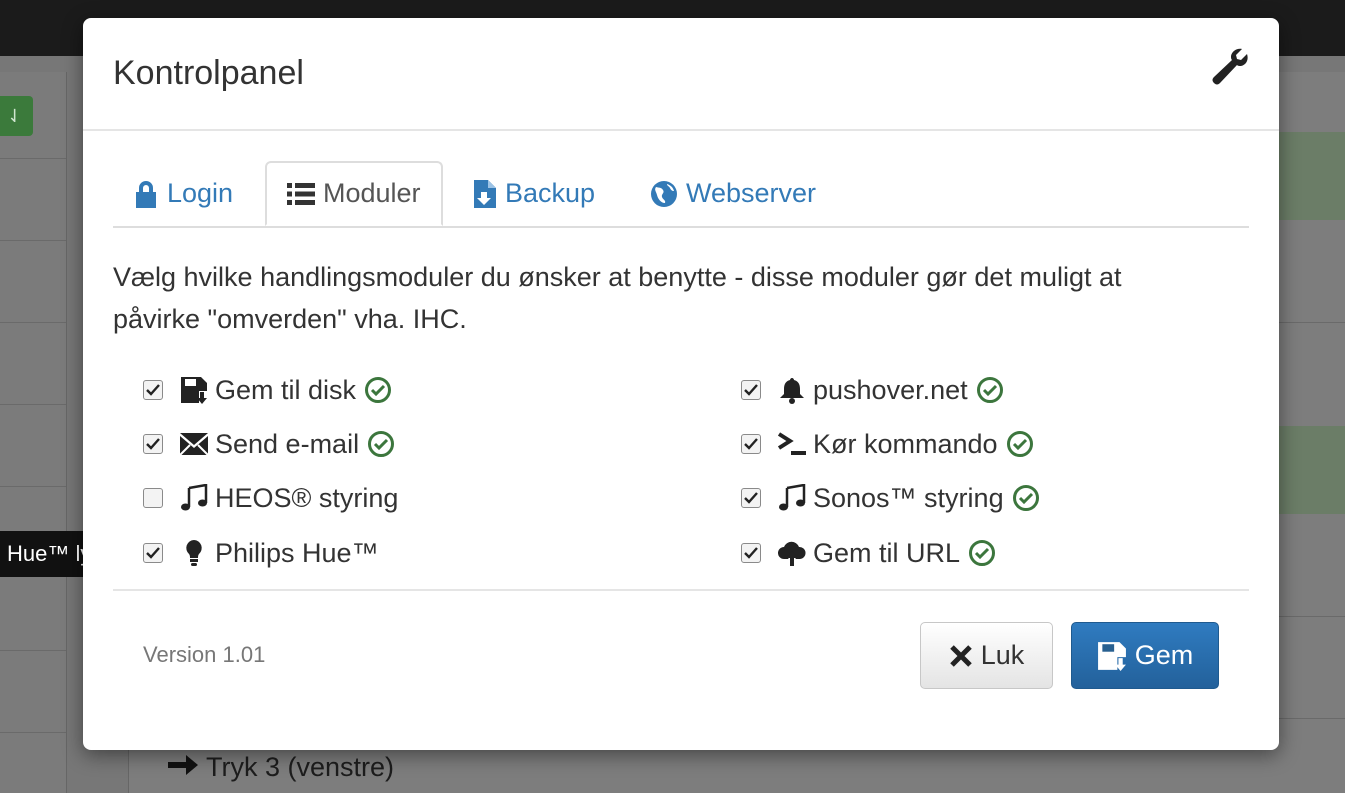  Describe the element at coordinates (183, 765) in the screenshot. I see `arrow-right-icon` at that location.